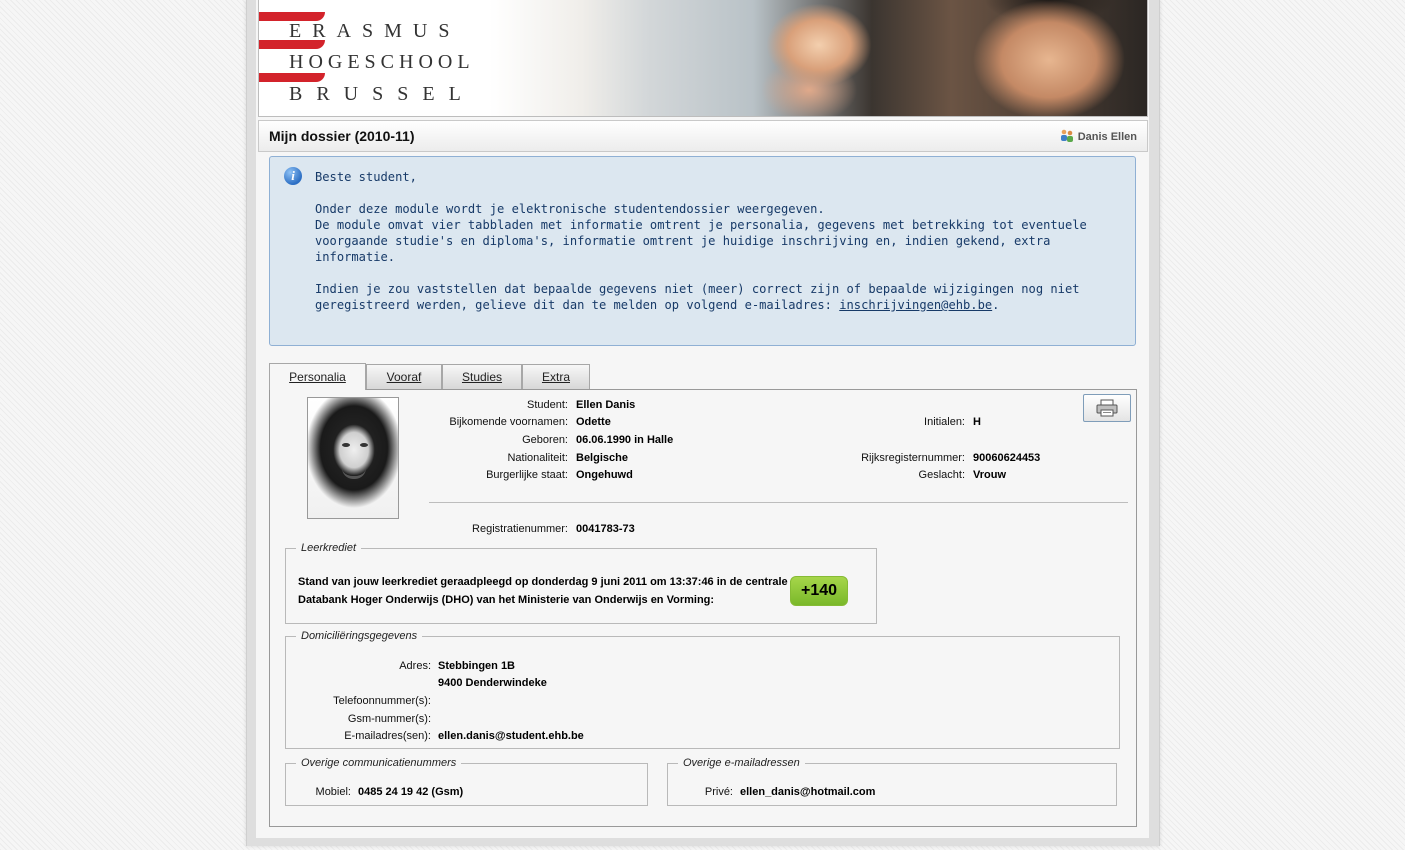 The image size is (1405, 850). I want to click on adres-line-2: 9400 Denderwindeke, so click(492, 683).